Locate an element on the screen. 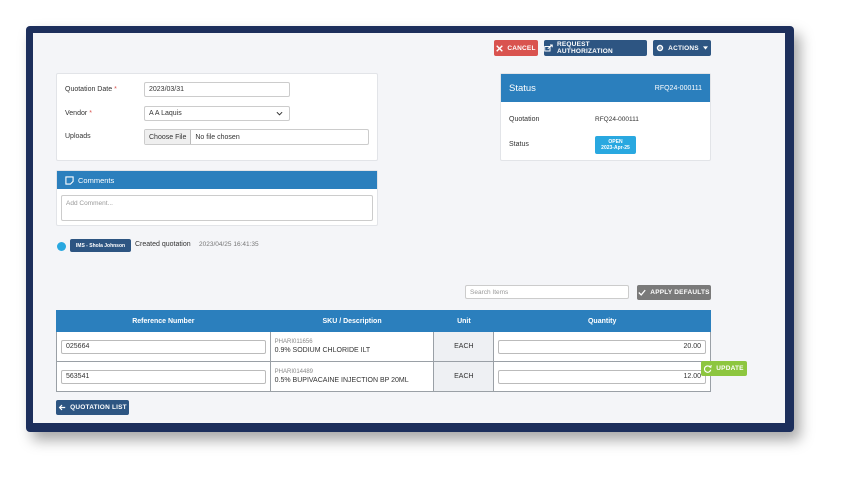  share-icon is located at coordinates (548, 48).